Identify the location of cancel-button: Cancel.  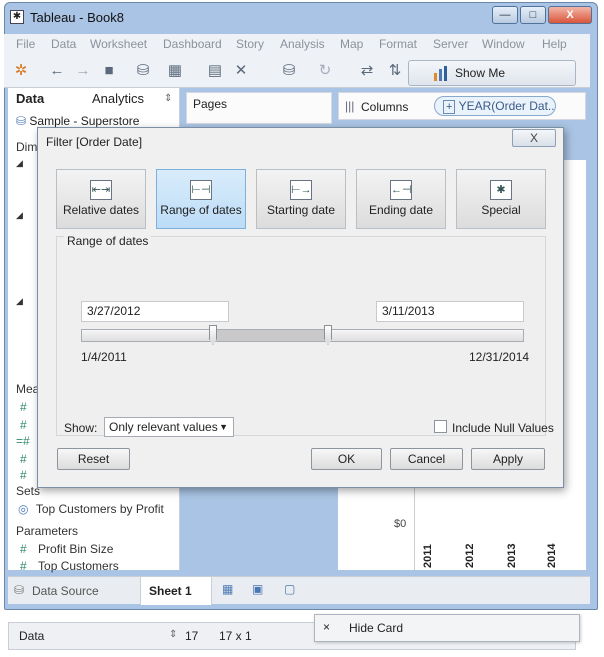
(426, 459).